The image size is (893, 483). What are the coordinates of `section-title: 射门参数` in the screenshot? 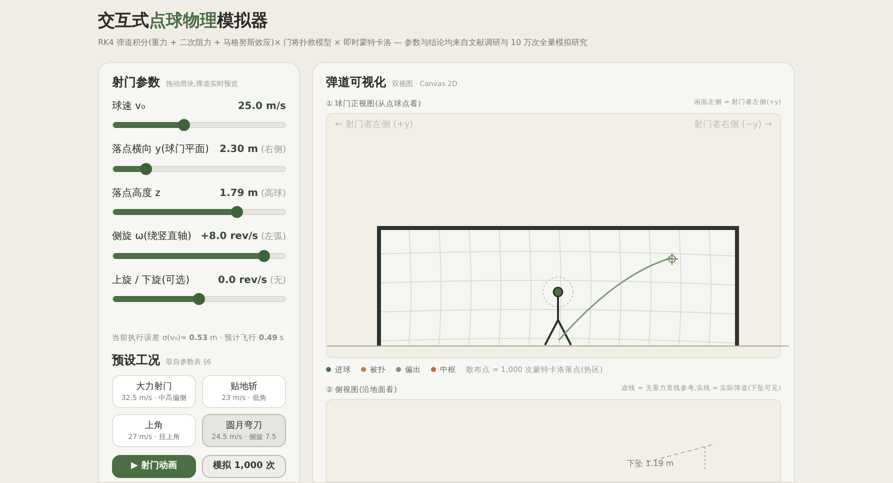 It's located at (136, 82).